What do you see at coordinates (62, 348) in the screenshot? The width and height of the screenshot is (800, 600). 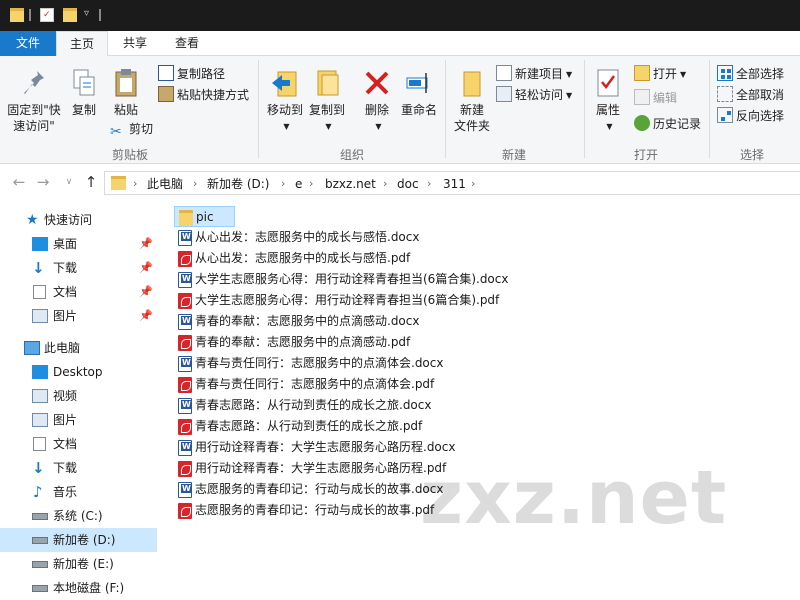 I see `sidebar-label: 此电脑` at bounding box center [62, 348].